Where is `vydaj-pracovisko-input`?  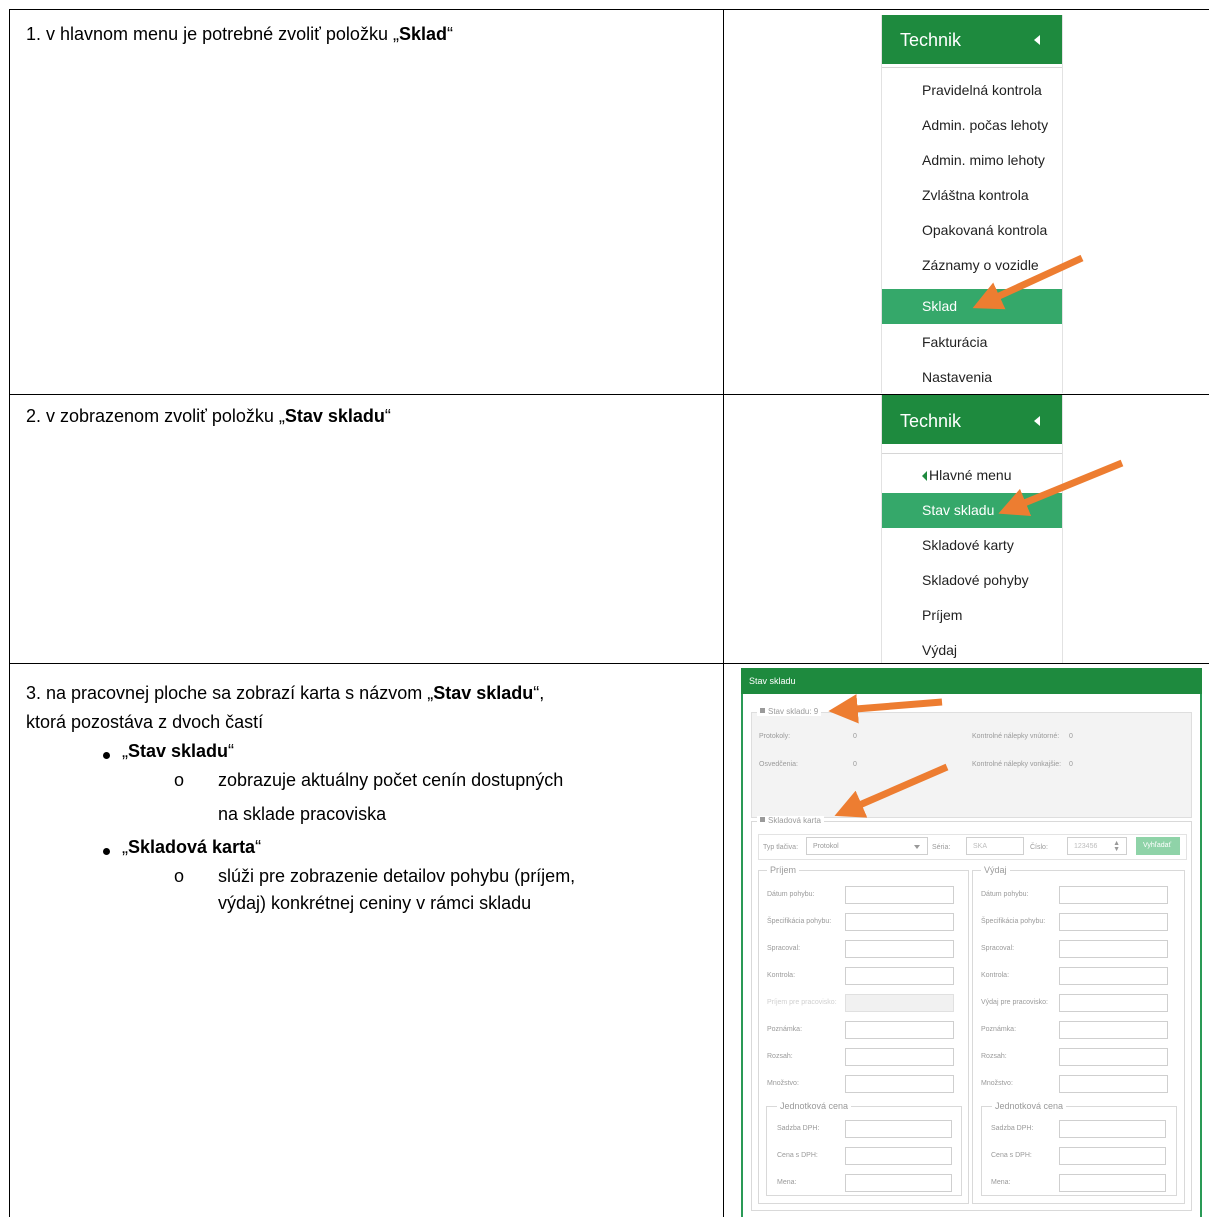 vydaj-pracovisko-input is located at coordinates (1113, 1003).